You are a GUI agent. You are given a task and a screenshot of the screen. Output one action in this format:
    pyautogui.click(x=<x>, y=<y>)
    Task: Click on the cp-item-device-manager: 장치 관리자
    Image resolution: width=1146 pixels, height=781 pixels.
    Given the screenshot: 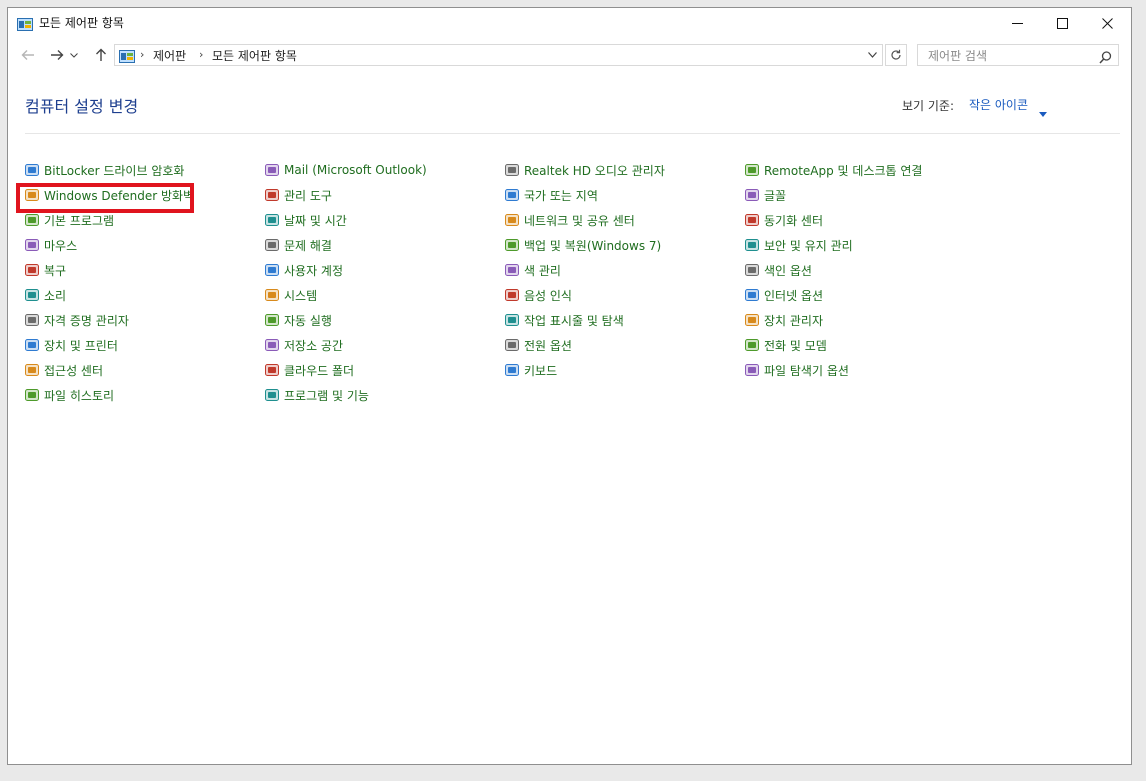 What is the action you would take?
    pyautogui.click(x=783, y=320)
    